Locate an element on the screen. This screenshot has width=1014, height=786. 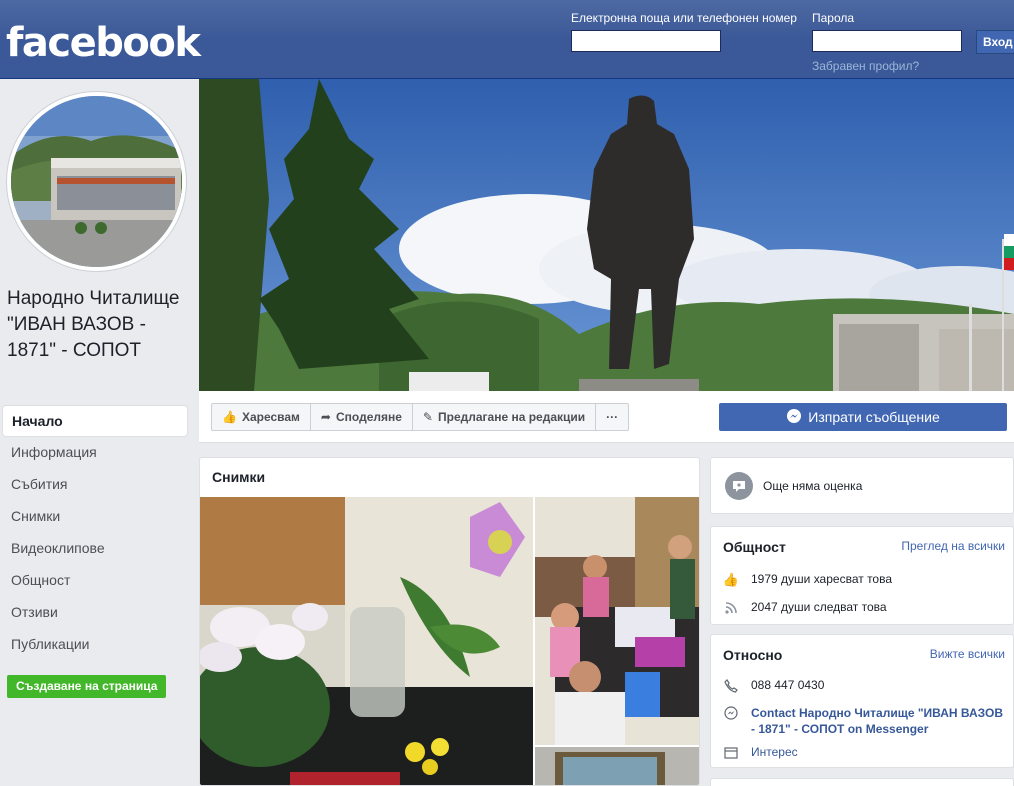
login-button: Вход is located at coordinates (995, 42).